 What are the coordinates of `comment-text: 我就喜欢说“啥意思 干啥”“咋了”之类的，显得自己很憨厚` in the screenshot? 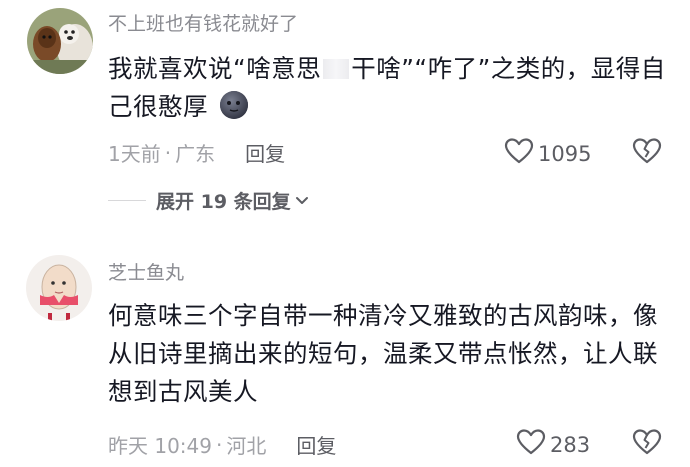 It's located at (388, 88).